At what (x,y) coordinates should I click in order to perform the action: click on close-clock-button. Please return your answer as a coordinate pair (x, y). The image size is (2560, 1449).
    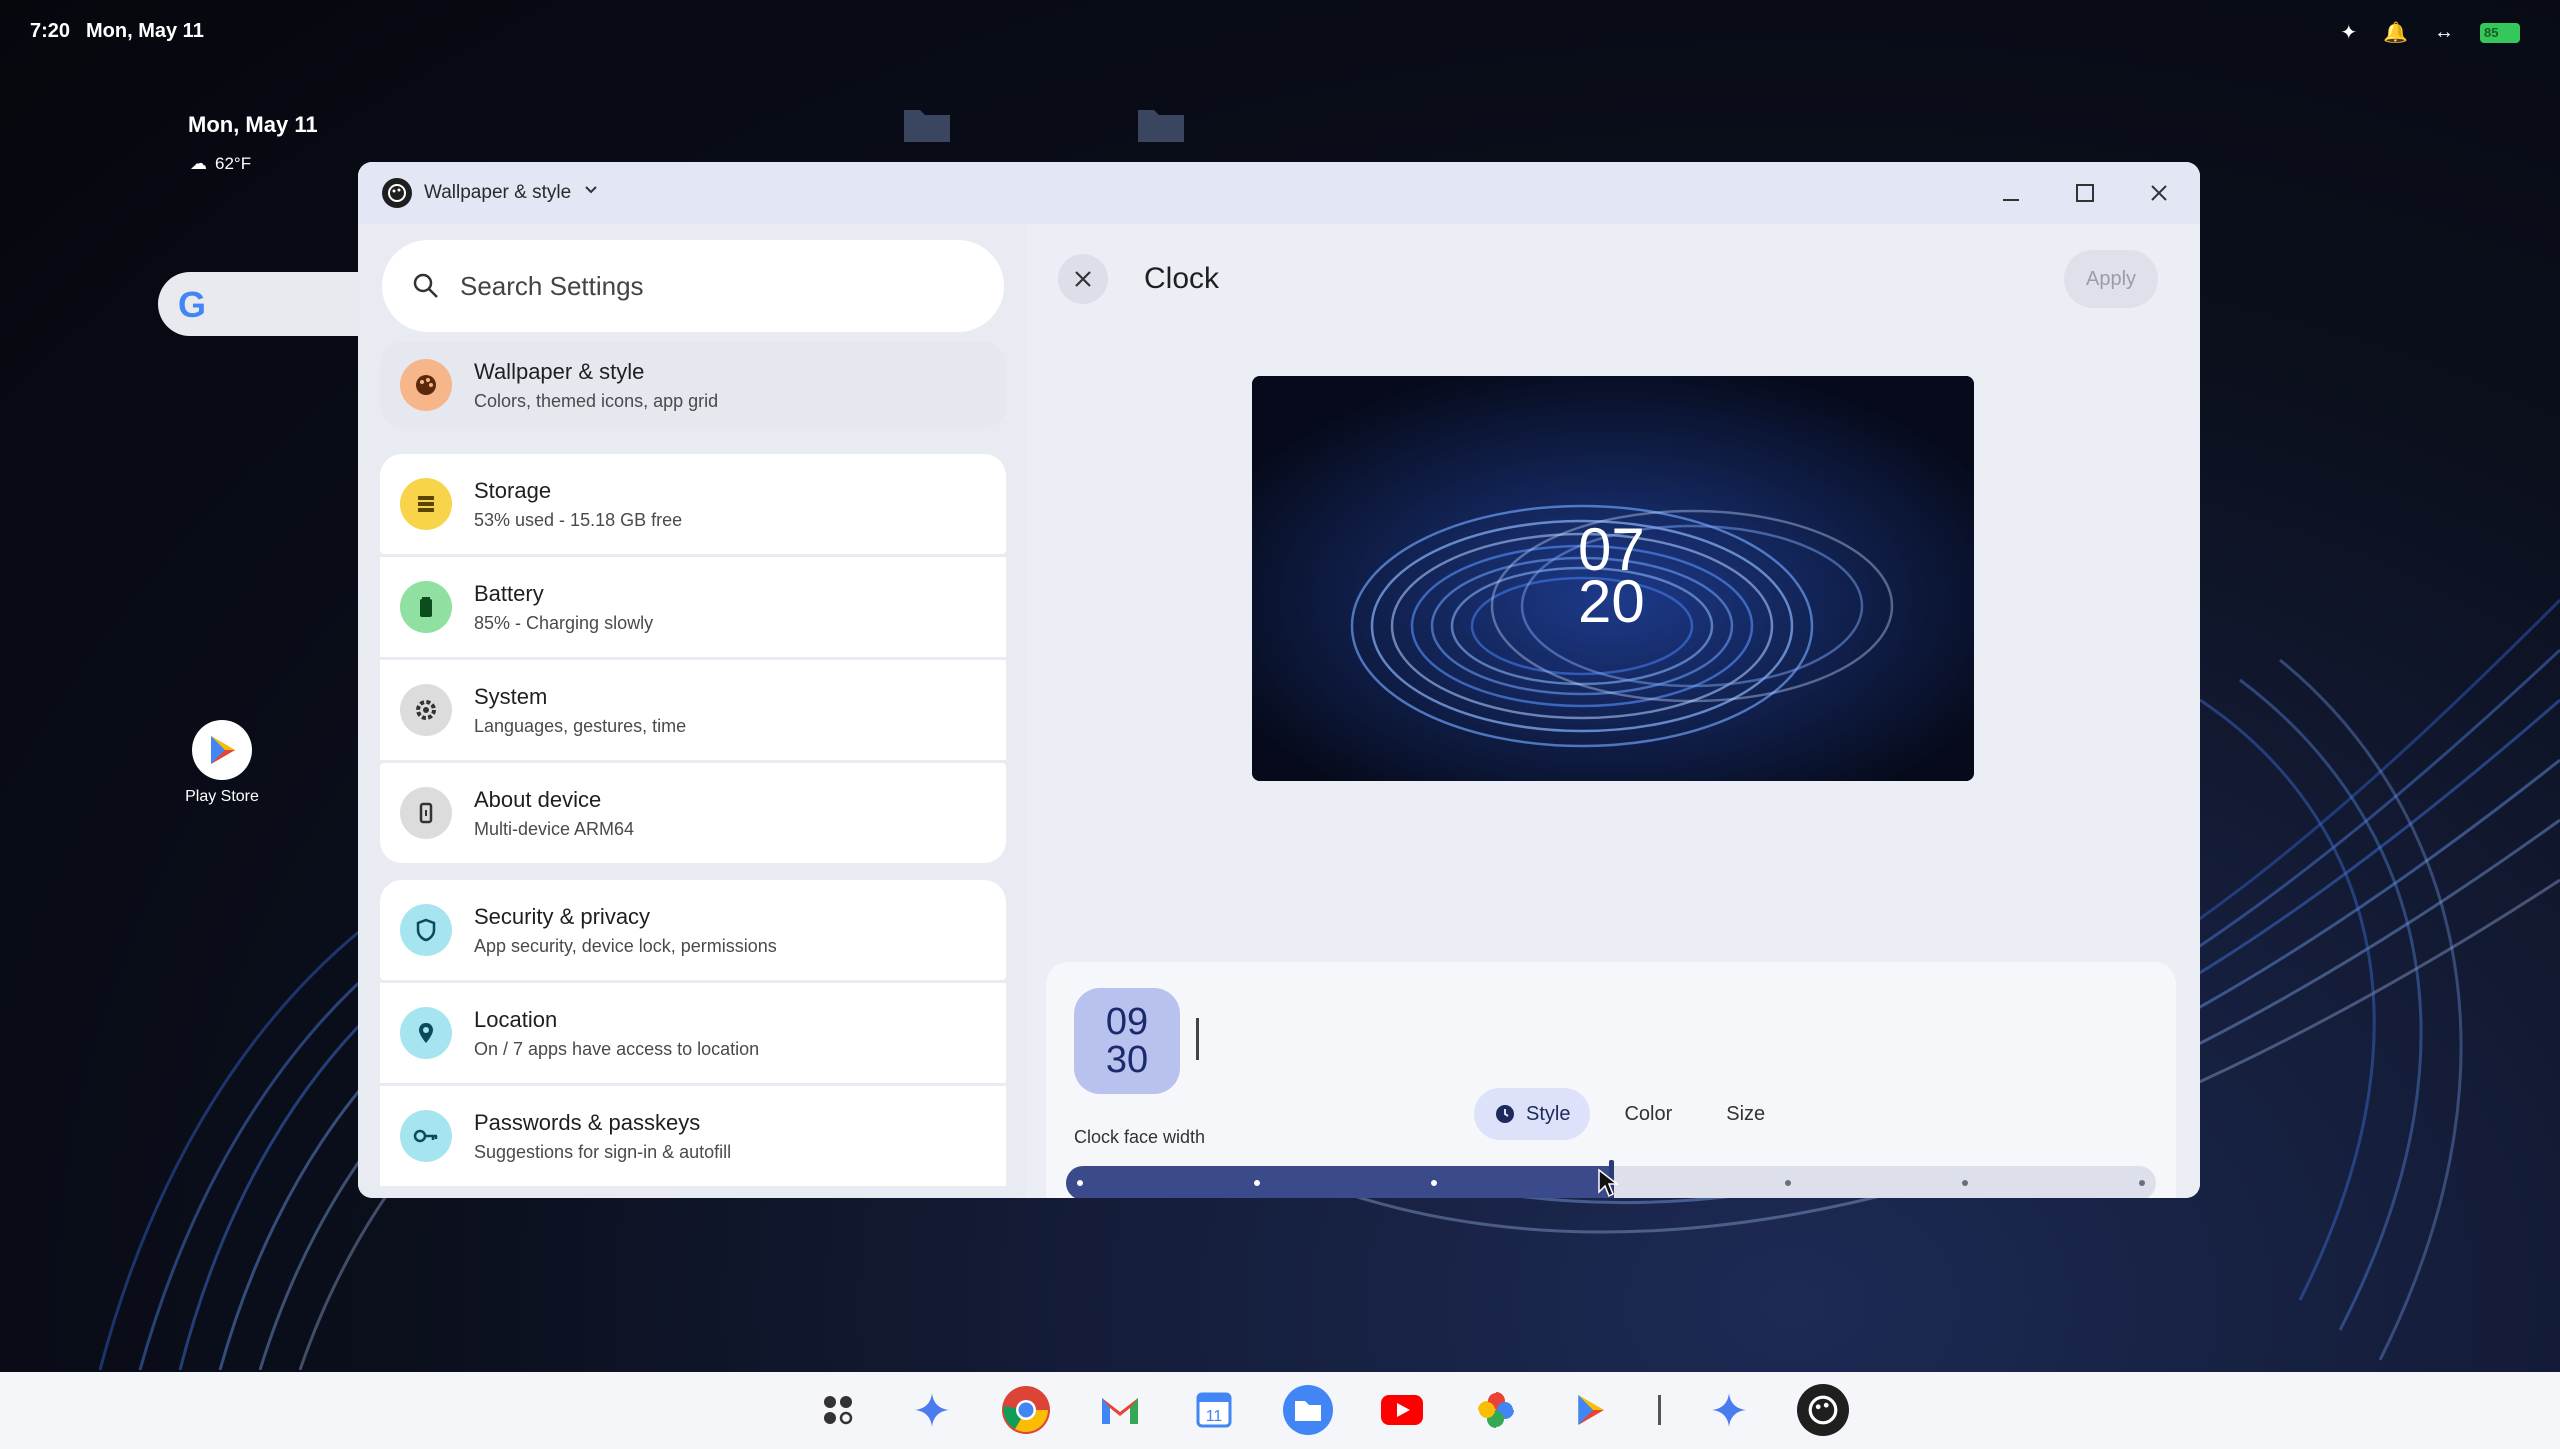
    Looking at the image, I should click on (1083, 279).